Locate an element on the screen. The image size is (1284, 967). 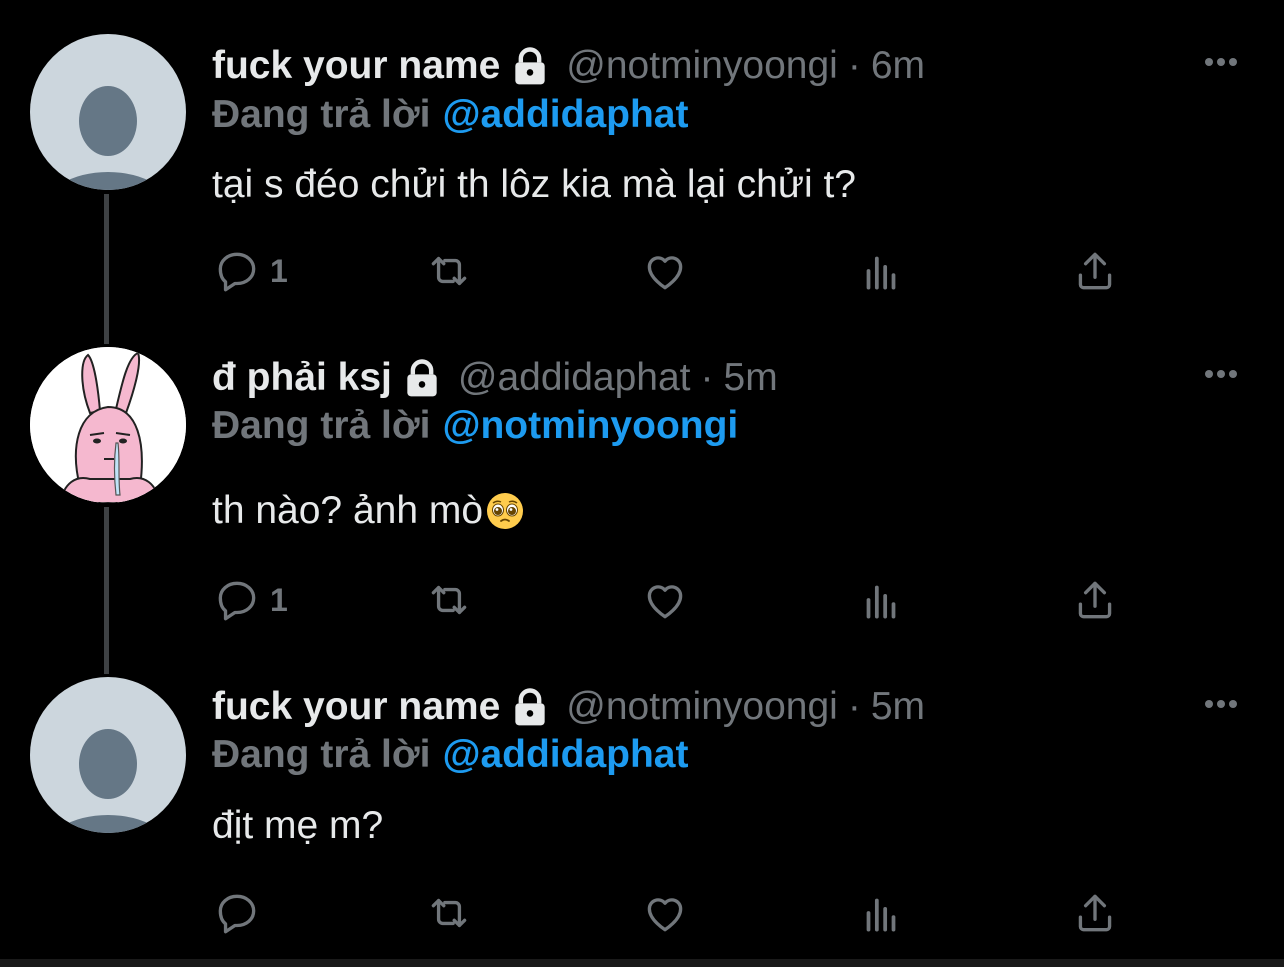
tweet-header: fuck your name @notminyoongi · 5m is located at coordinates (568, 707).